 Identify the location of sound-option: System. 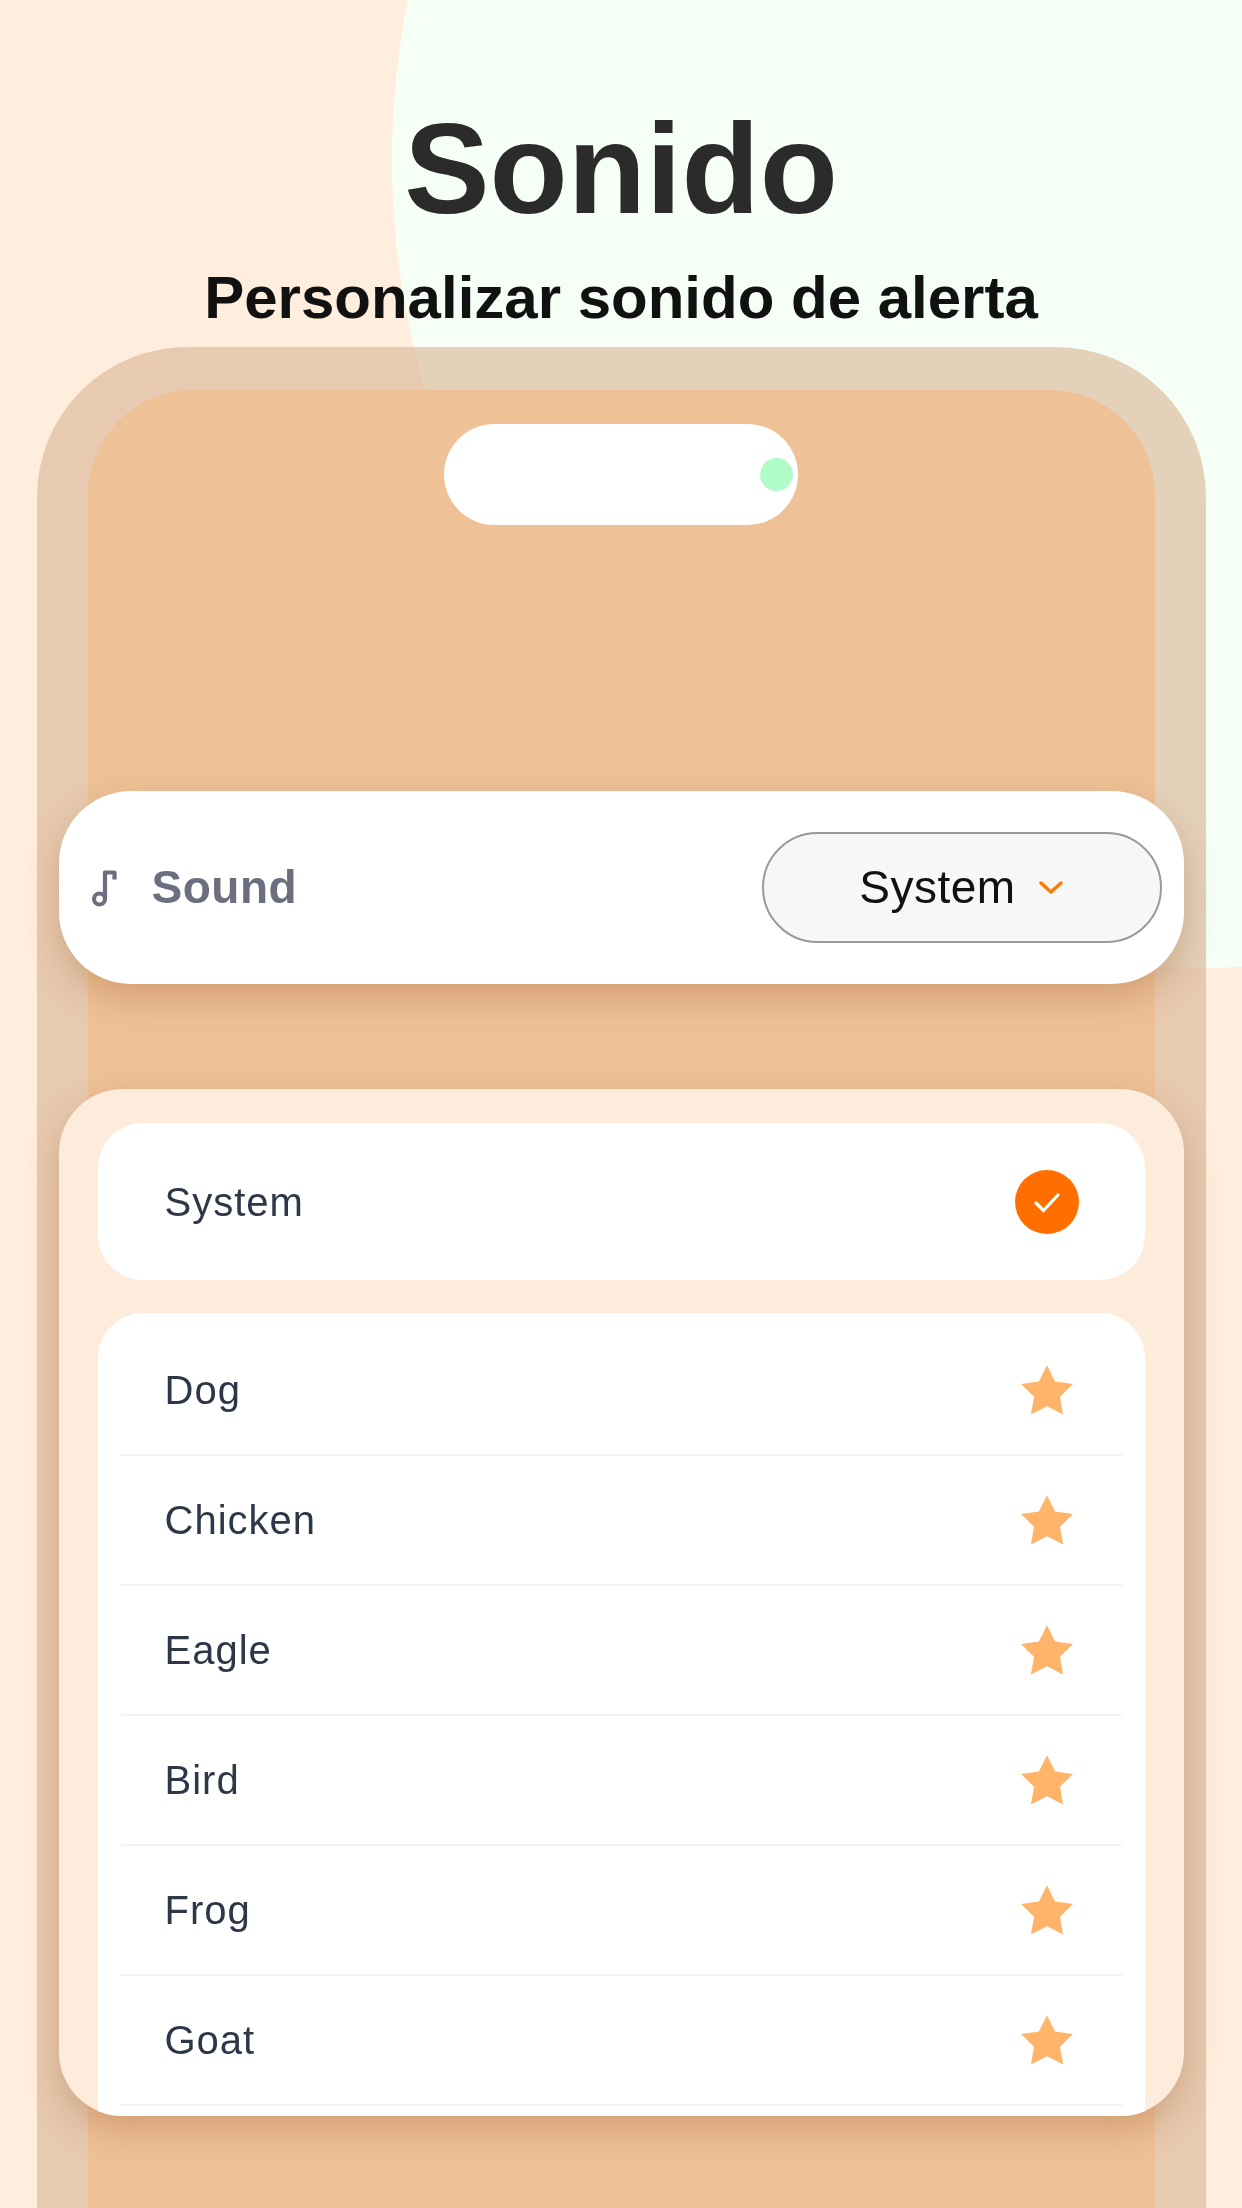
(621, 1201).